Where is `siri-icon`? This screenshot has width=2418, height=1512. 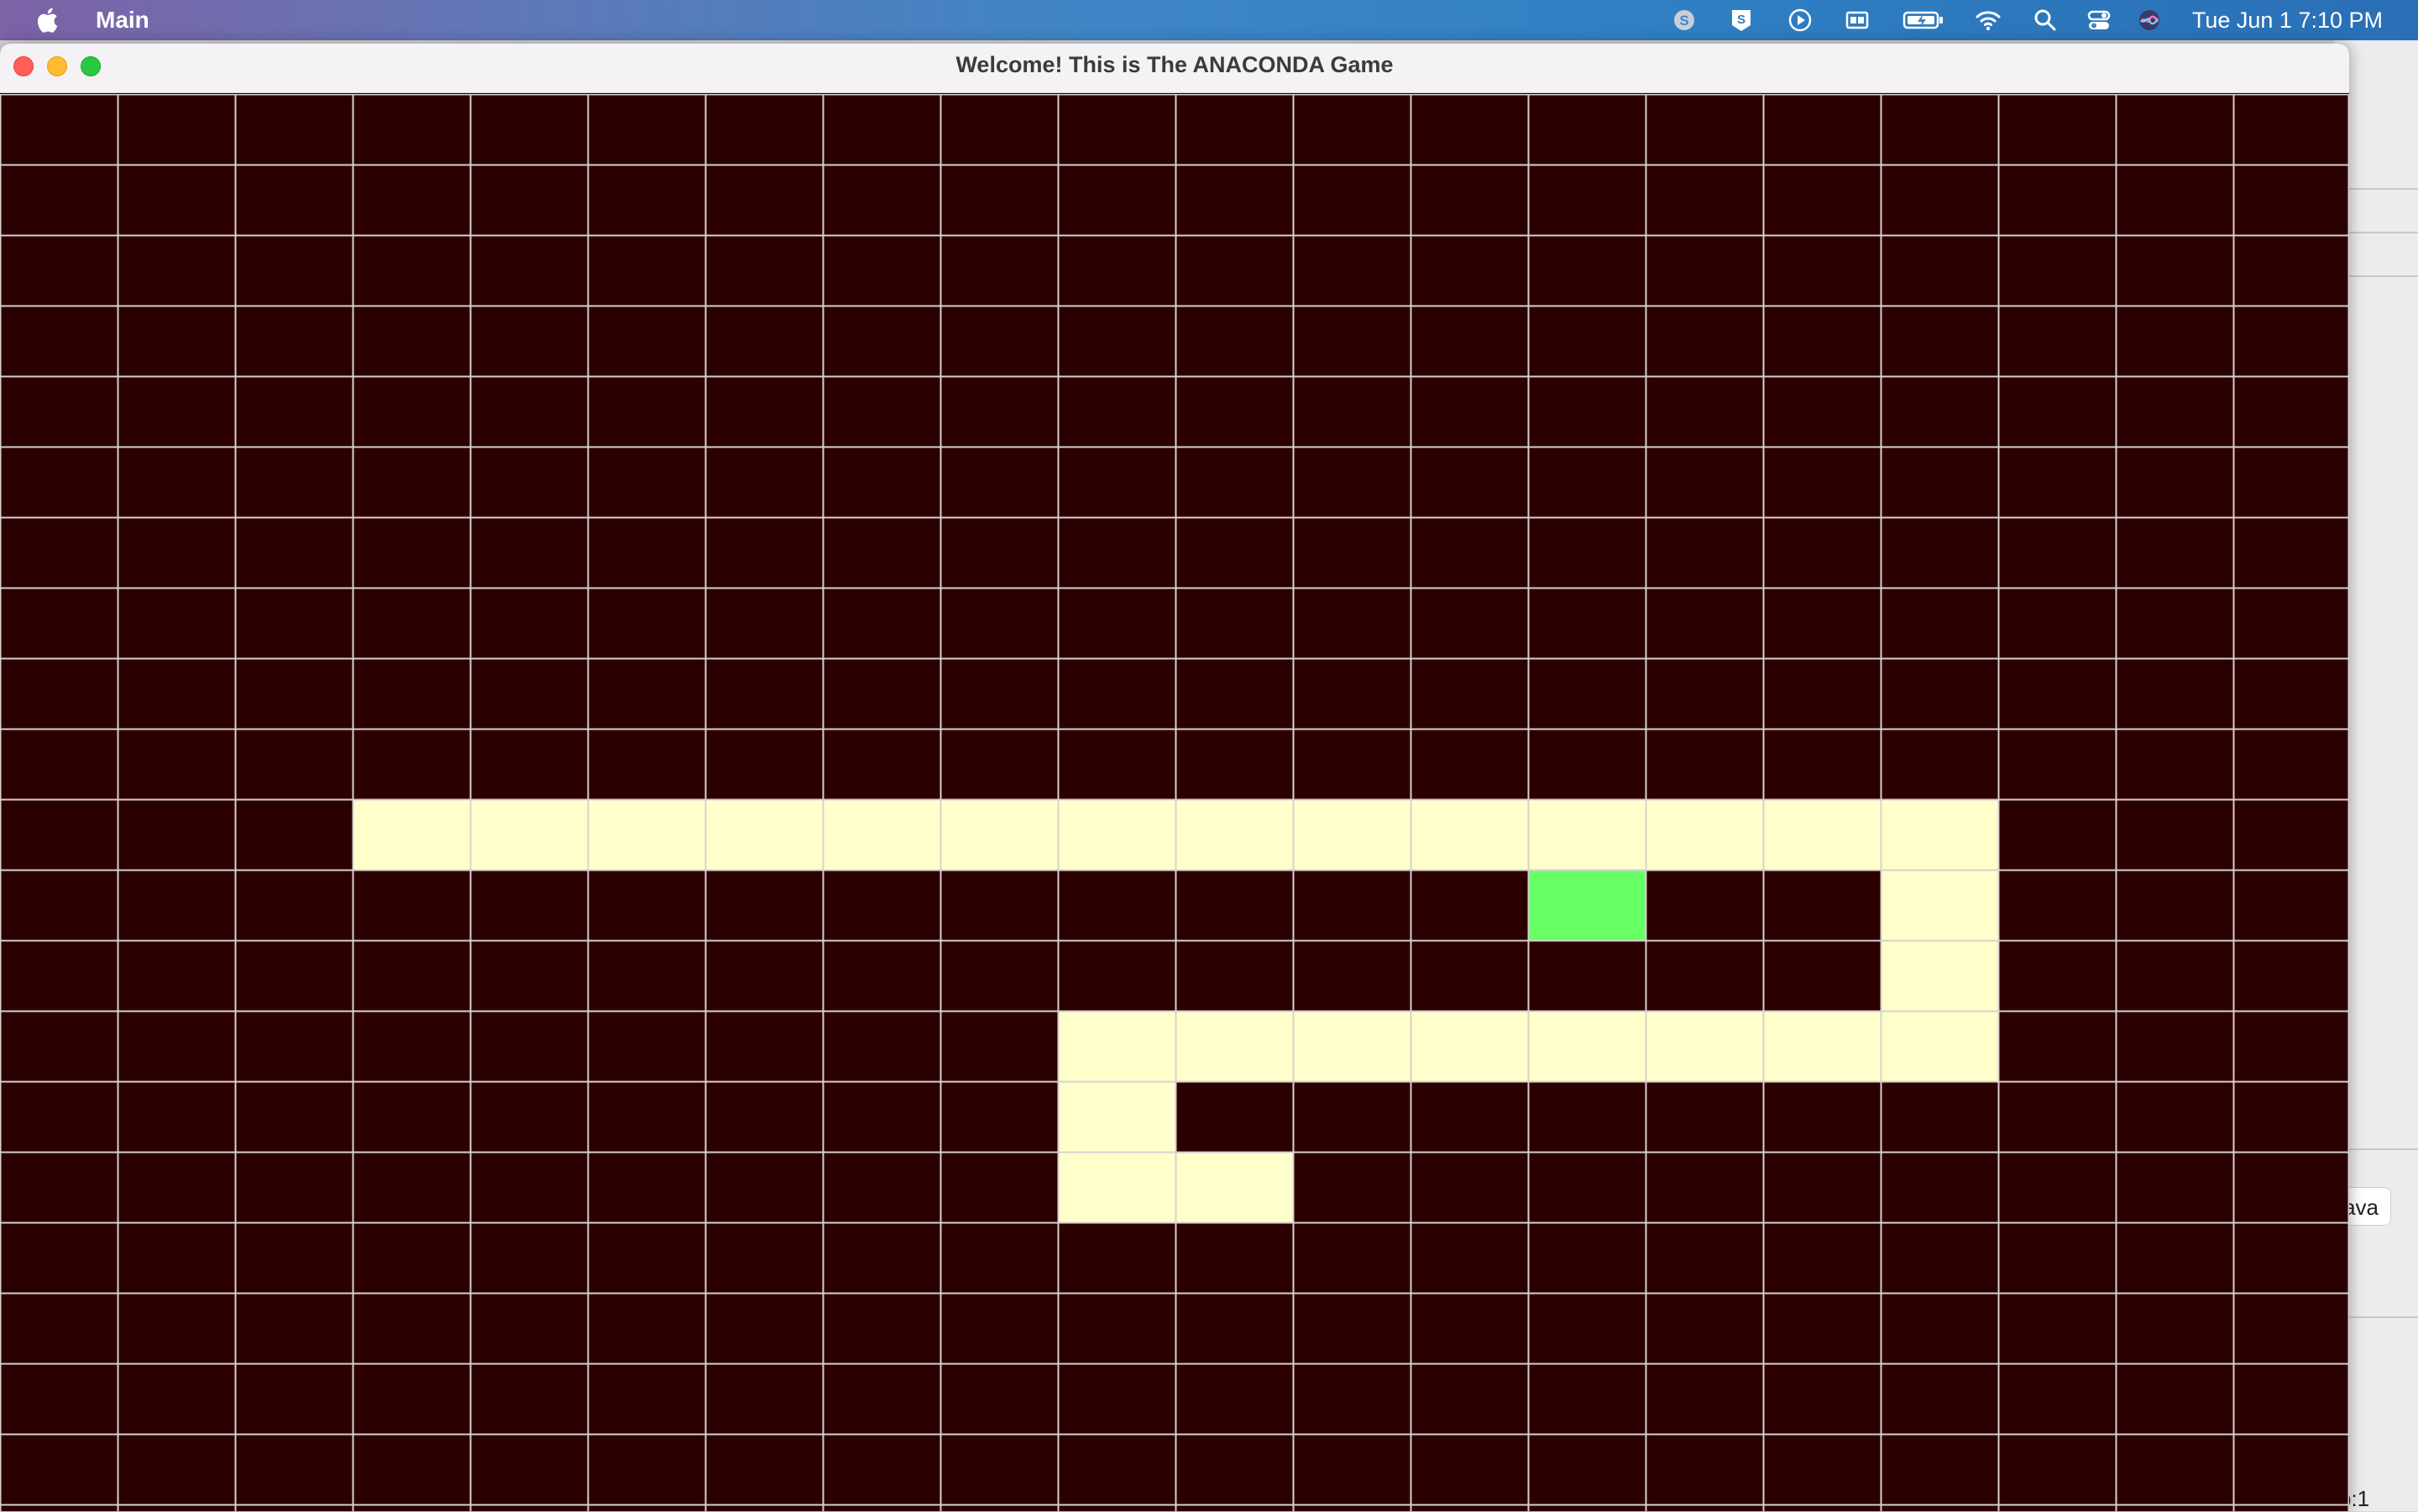 siri-icon is located at coordinates (2149, 20).